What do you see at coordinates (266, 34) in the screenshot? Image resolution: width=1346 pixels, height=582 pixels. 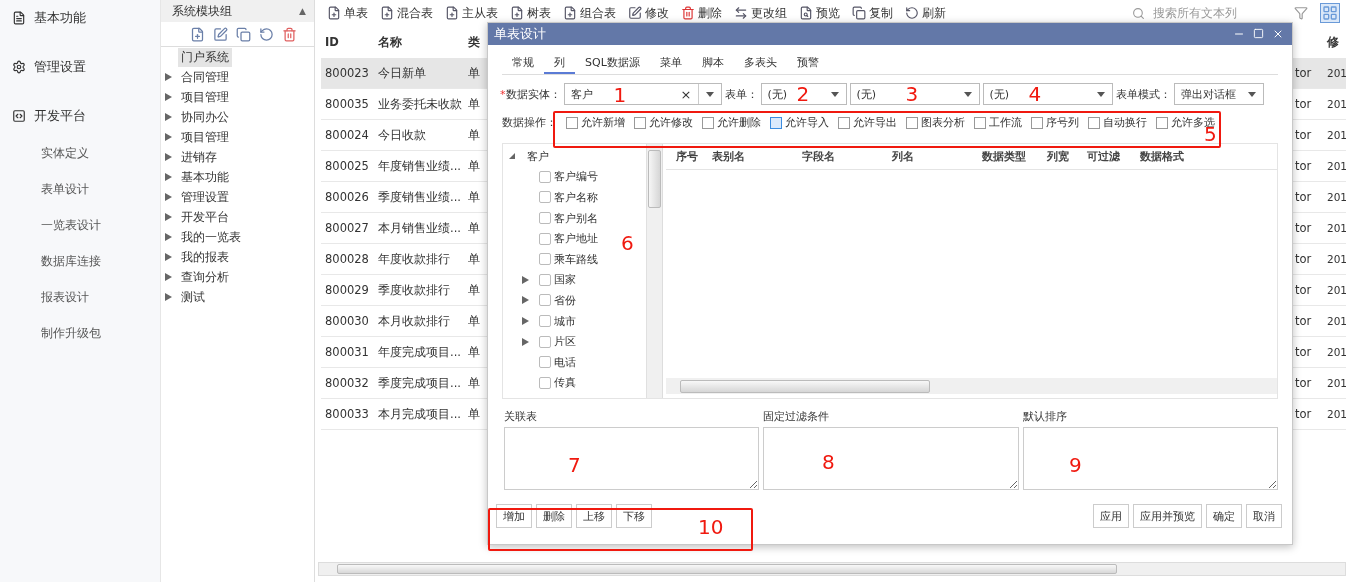 I see `refresh-icon` at bounding box center [266, 34].